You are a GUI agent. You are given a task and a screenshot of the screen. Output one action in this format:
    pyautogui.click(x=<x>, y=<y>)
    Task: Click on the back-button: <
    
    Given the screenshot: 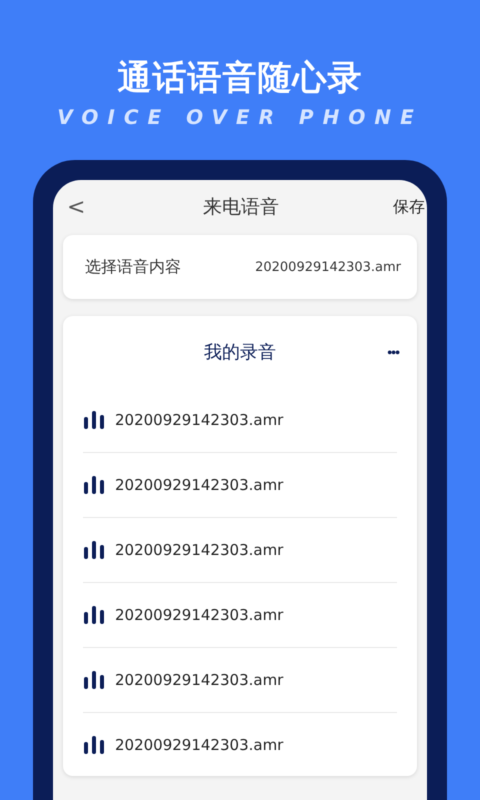 What is the action you would take?
    pyautogui.click(x=76, y=207)
    